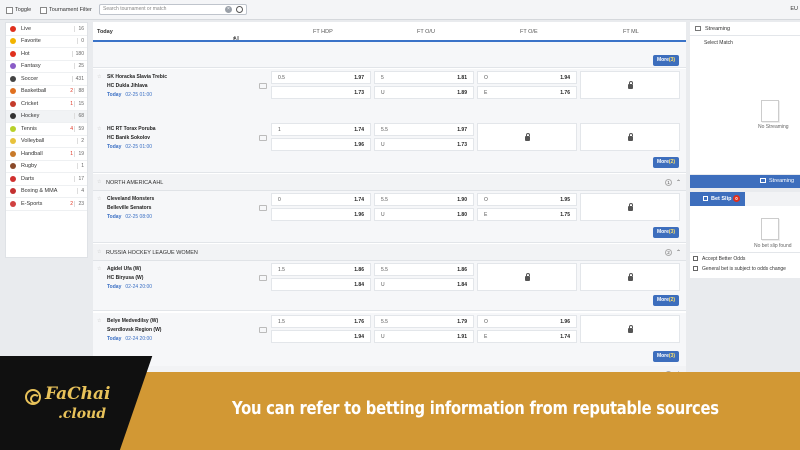 The image size is (800, 450). Describe the element at coordinates (772, 199) in the screenshot. I see `my-bets-tab` at that location.